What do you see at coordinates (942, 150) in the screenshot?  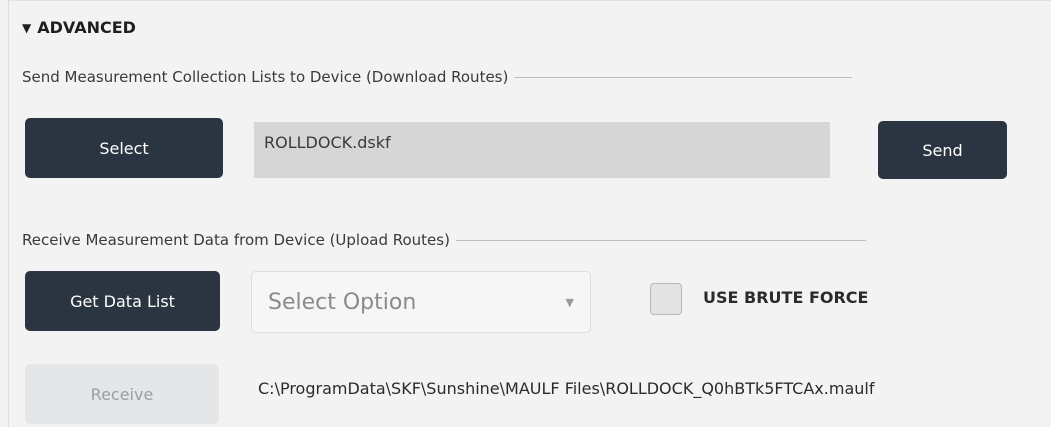 I see `send-button: Send` at bounding box center [942, 150].